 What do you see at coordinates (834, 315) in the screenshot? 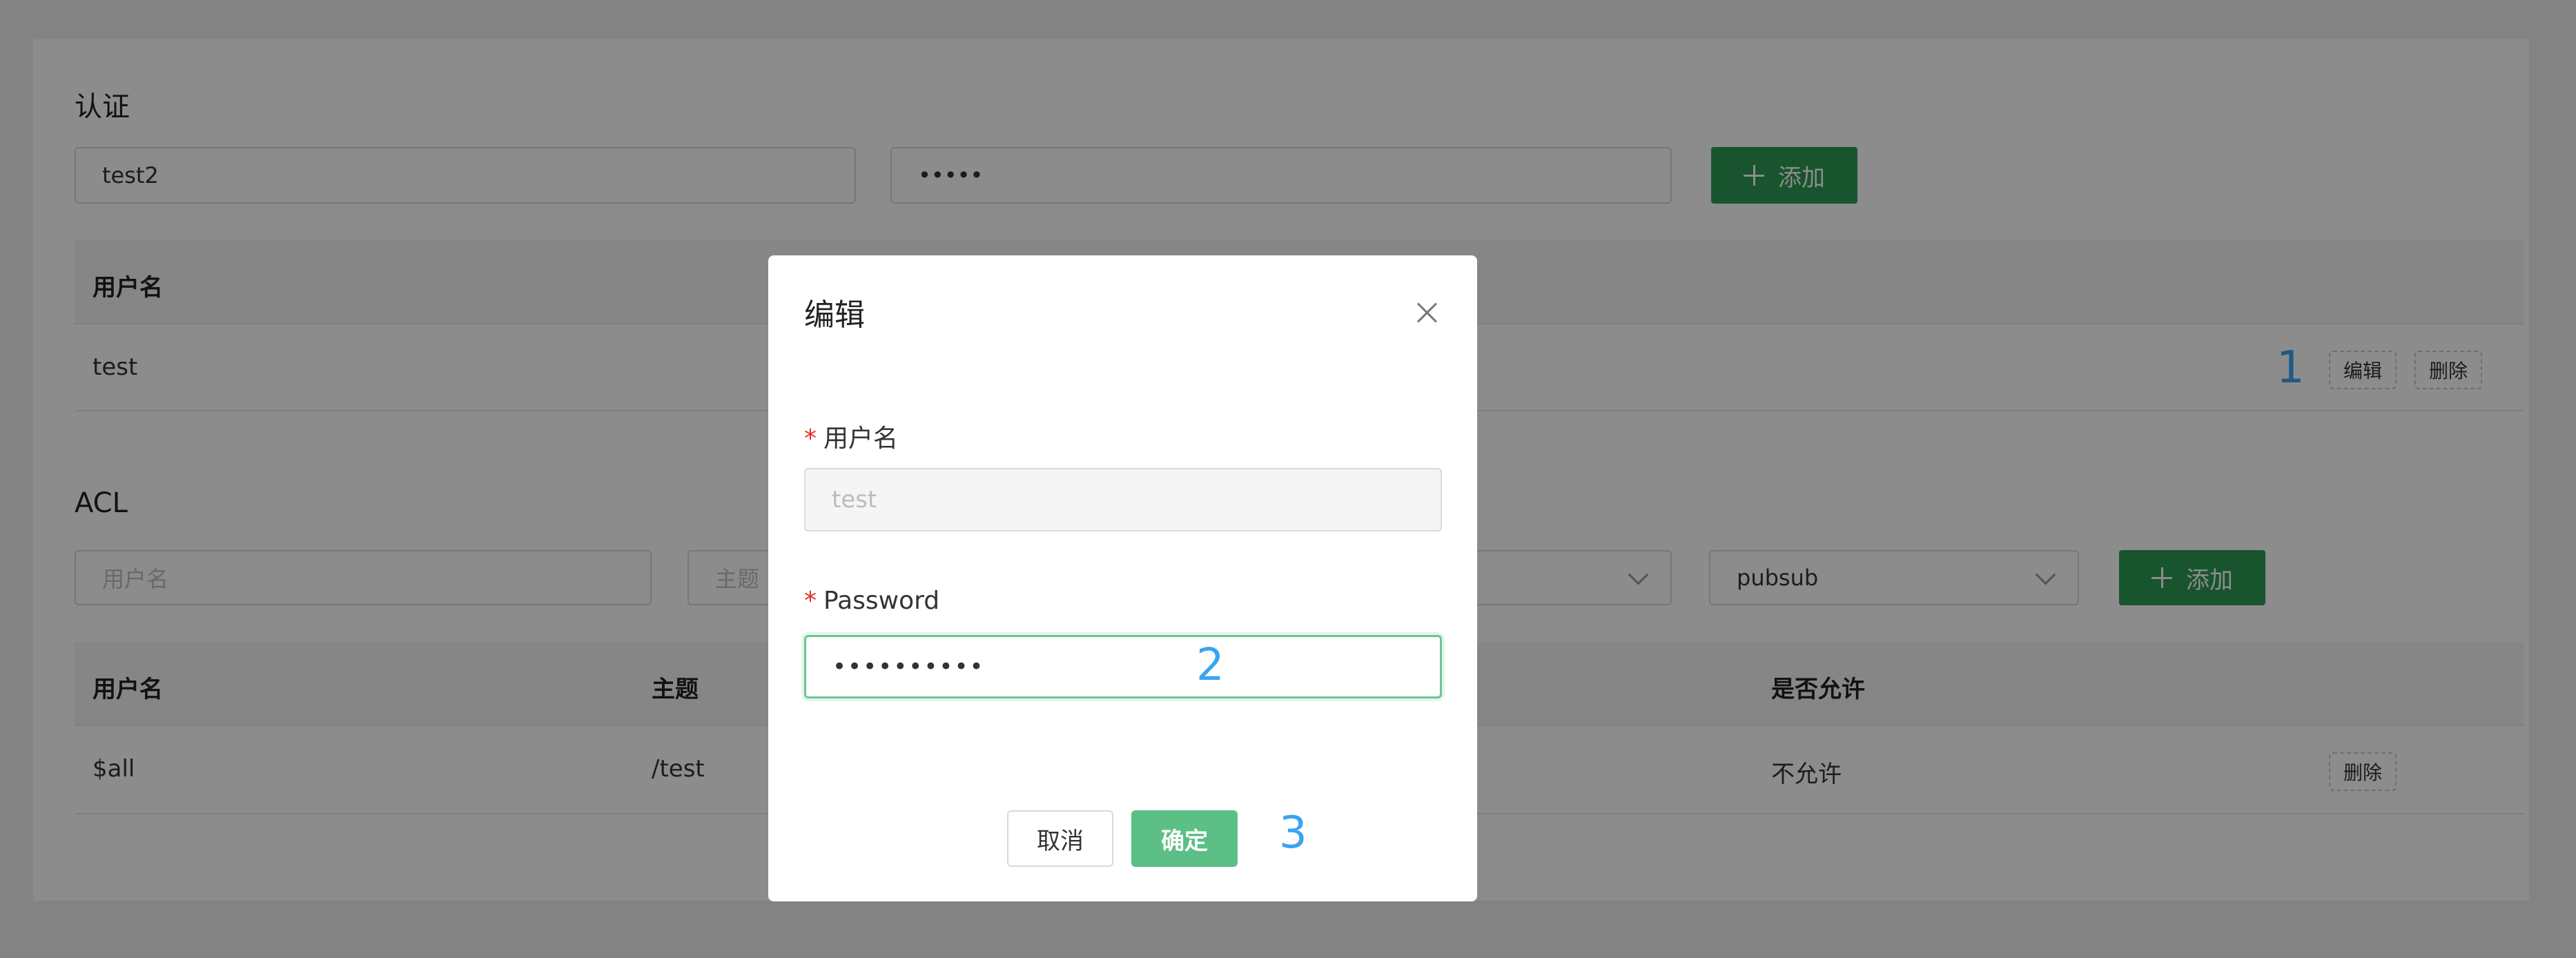
I see `modal-title: 编辑` at bounding box center [834, 315].